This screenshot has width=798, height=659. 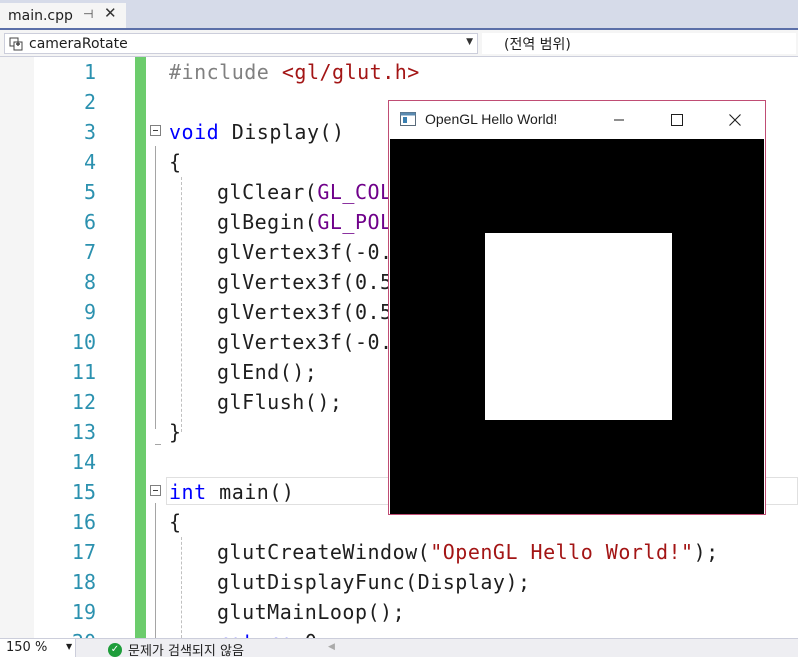 I want to click on line-number: 5, so click(x=89, y=192).